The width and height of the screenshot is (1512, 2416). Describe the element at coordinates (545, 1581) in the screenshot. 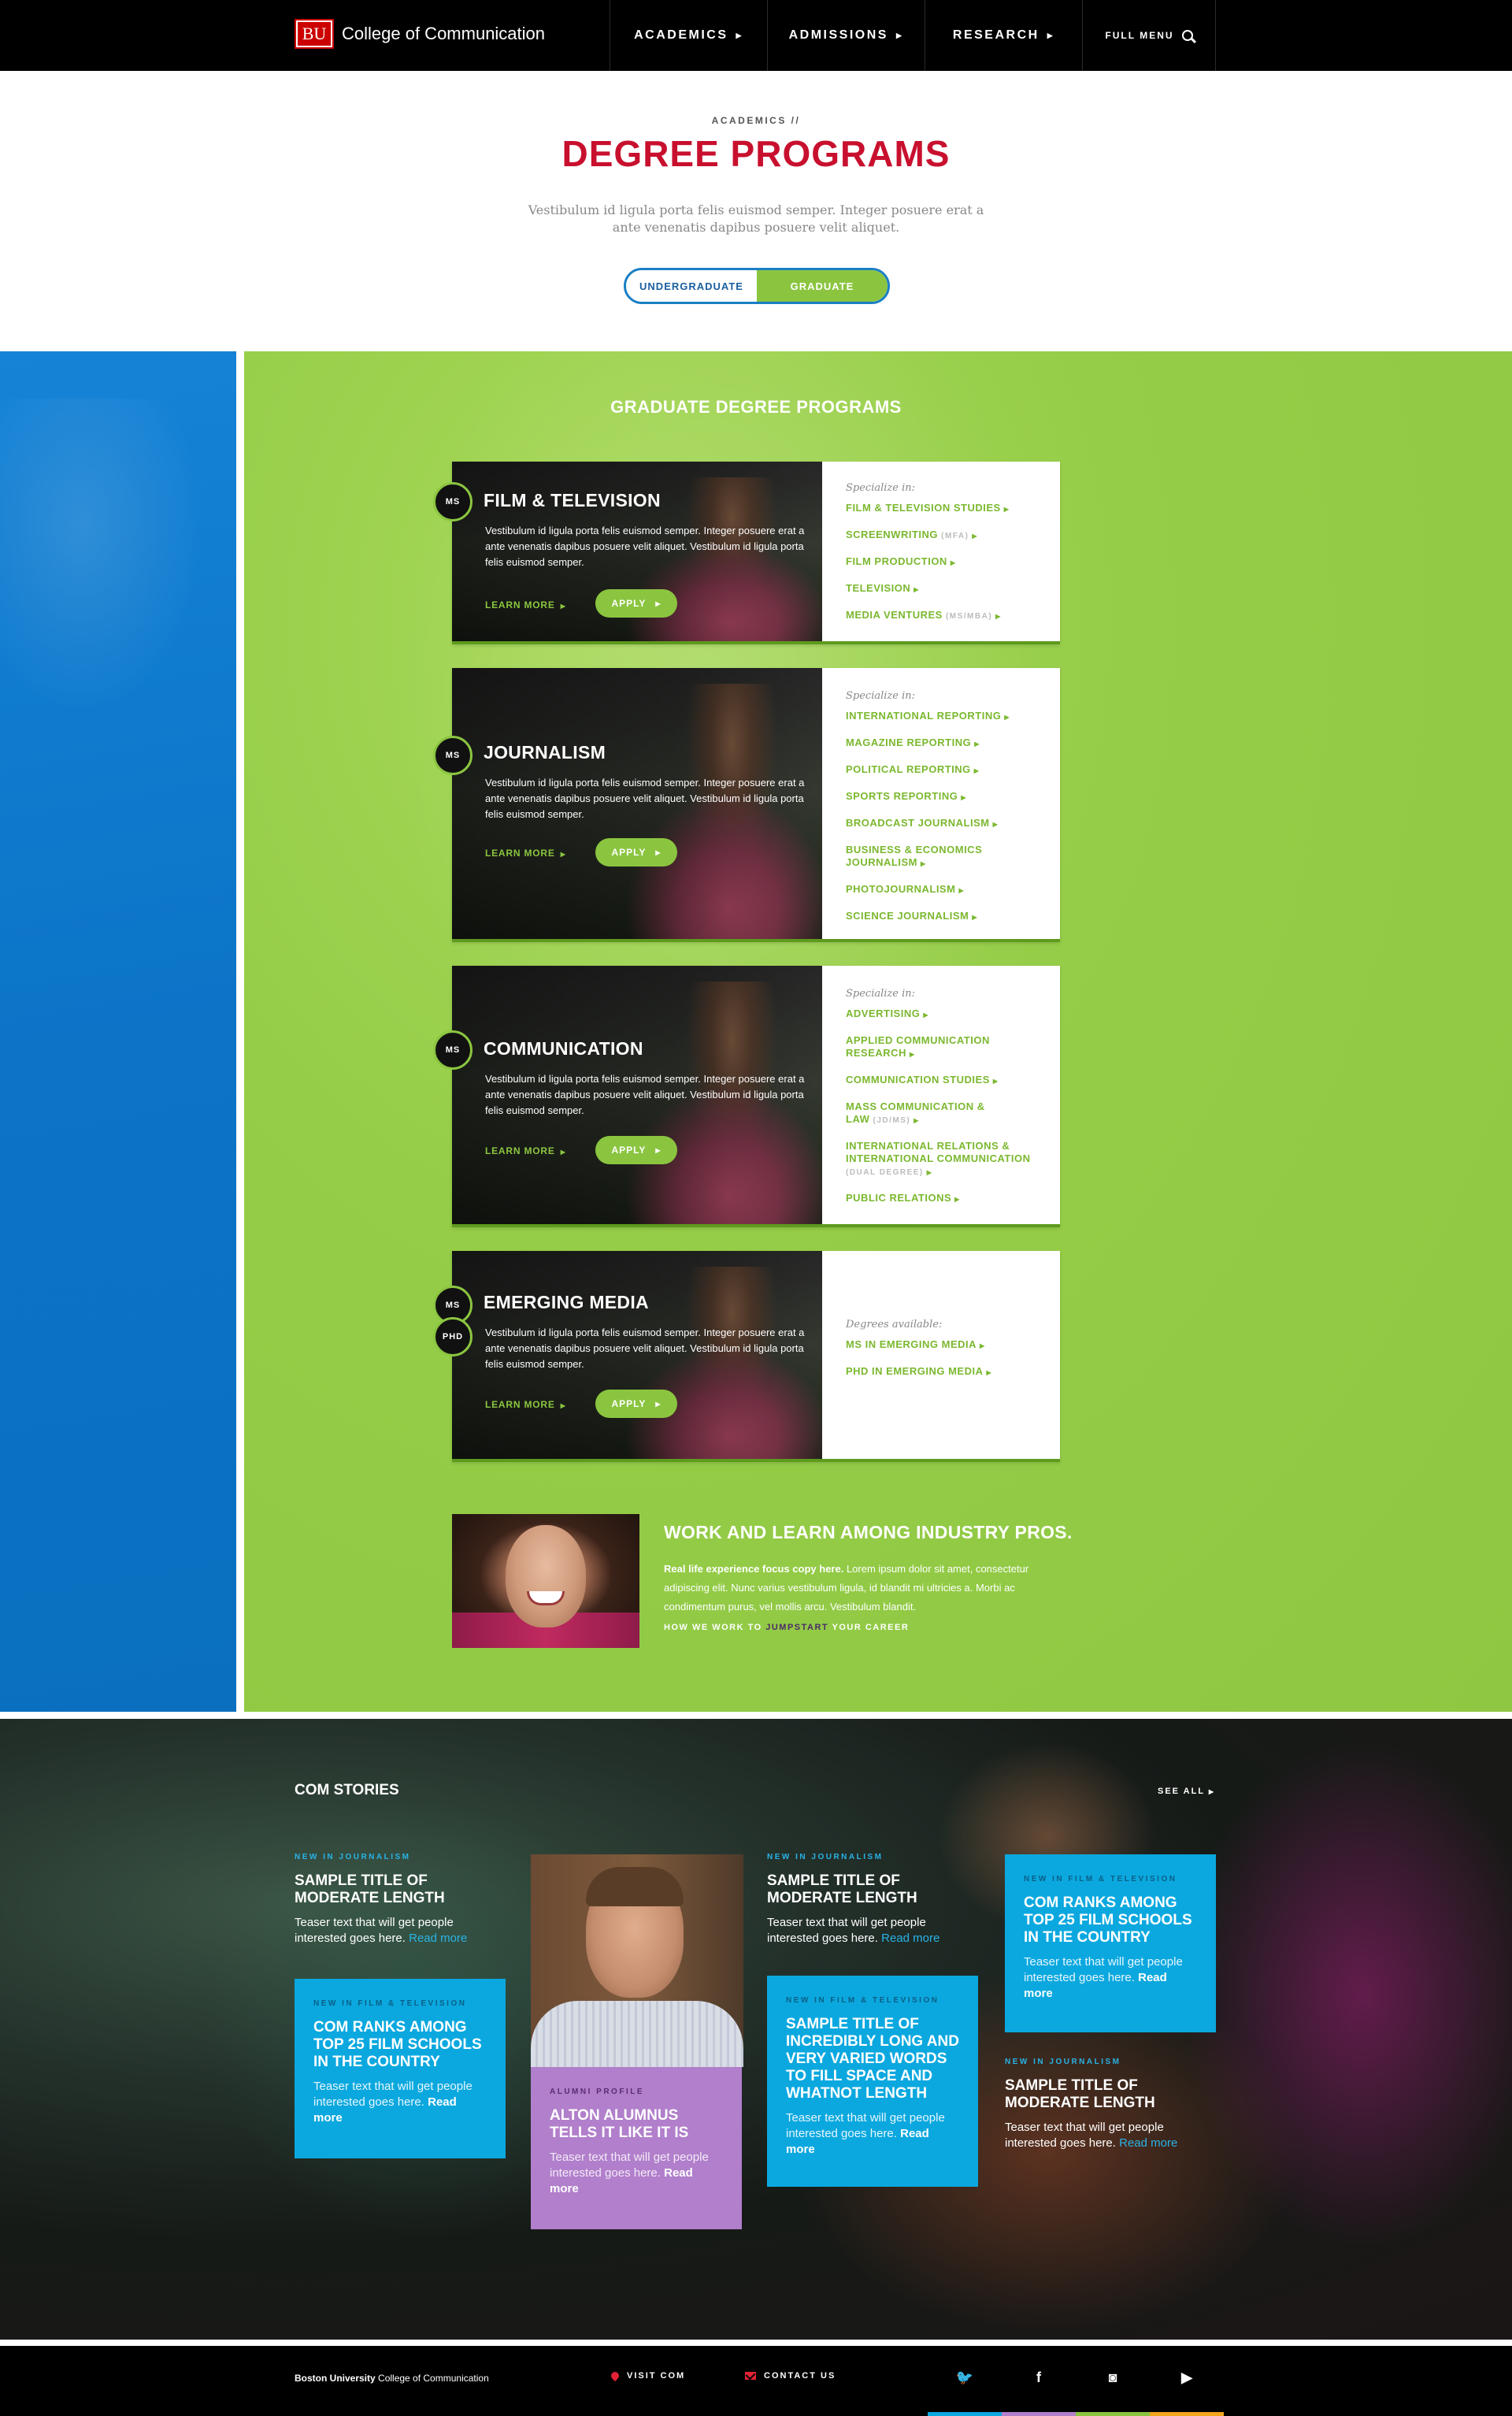

I see `industry-pro-photo` at that location.